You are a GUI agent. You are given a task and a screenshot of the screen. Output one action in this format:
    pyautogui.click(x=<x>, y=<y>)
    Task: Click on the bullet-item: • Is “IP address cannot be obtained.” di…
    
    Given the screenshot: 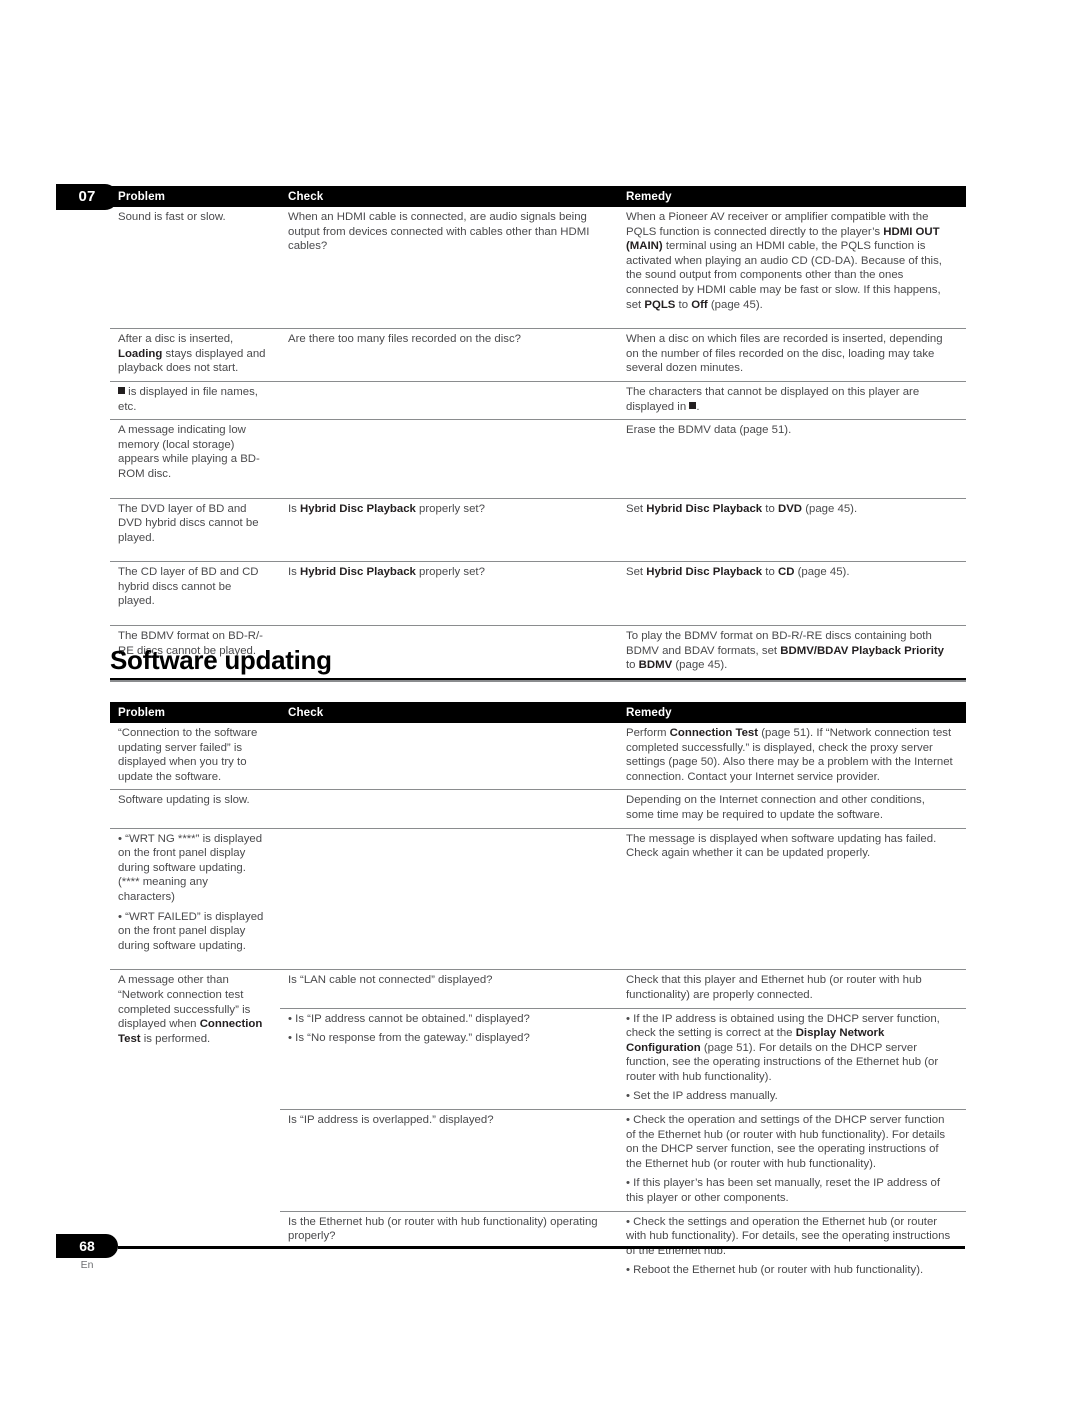 What is the action you would take?
    pyautogui.click(x=409, y=1018)
    